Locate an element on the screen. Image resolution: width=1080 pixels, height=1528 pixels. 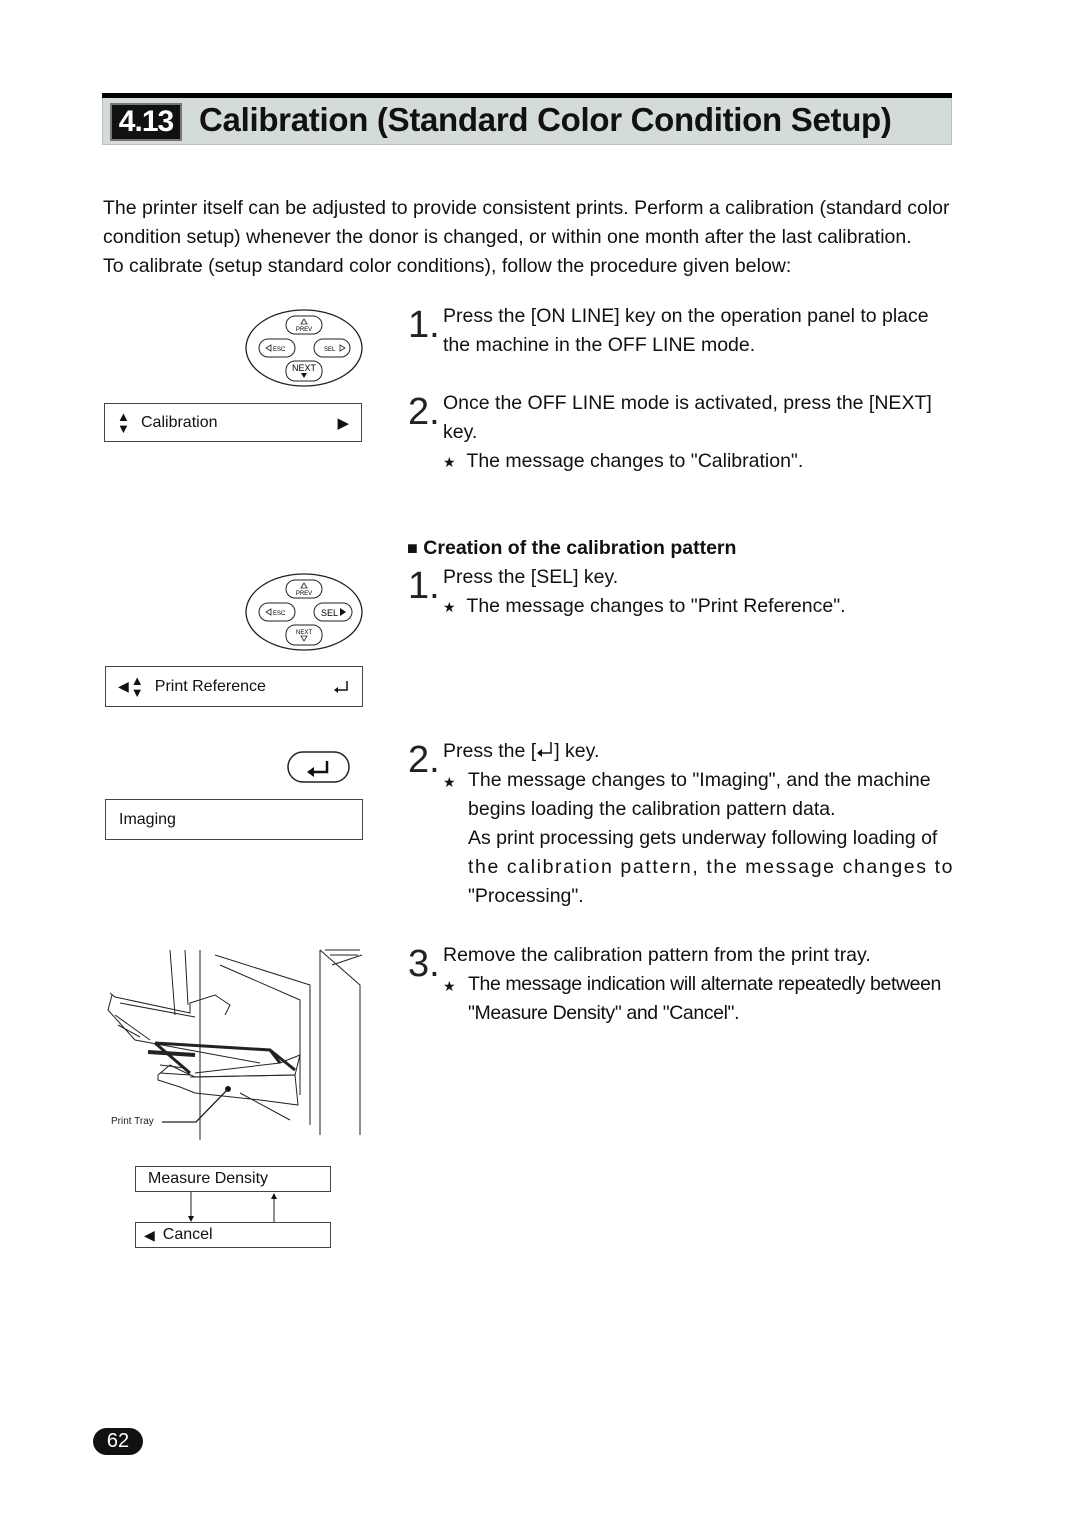
note-line: "Measure Density" and "Cancel". is located at coordinates (604, 1013).